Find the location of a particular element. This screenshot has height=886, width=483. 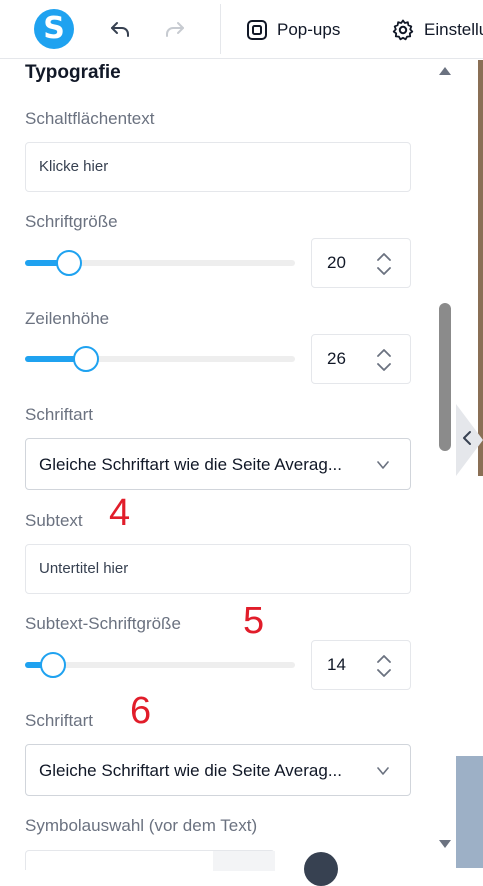

subtext-size-slider-thumb is located at coordinates (53, 665).